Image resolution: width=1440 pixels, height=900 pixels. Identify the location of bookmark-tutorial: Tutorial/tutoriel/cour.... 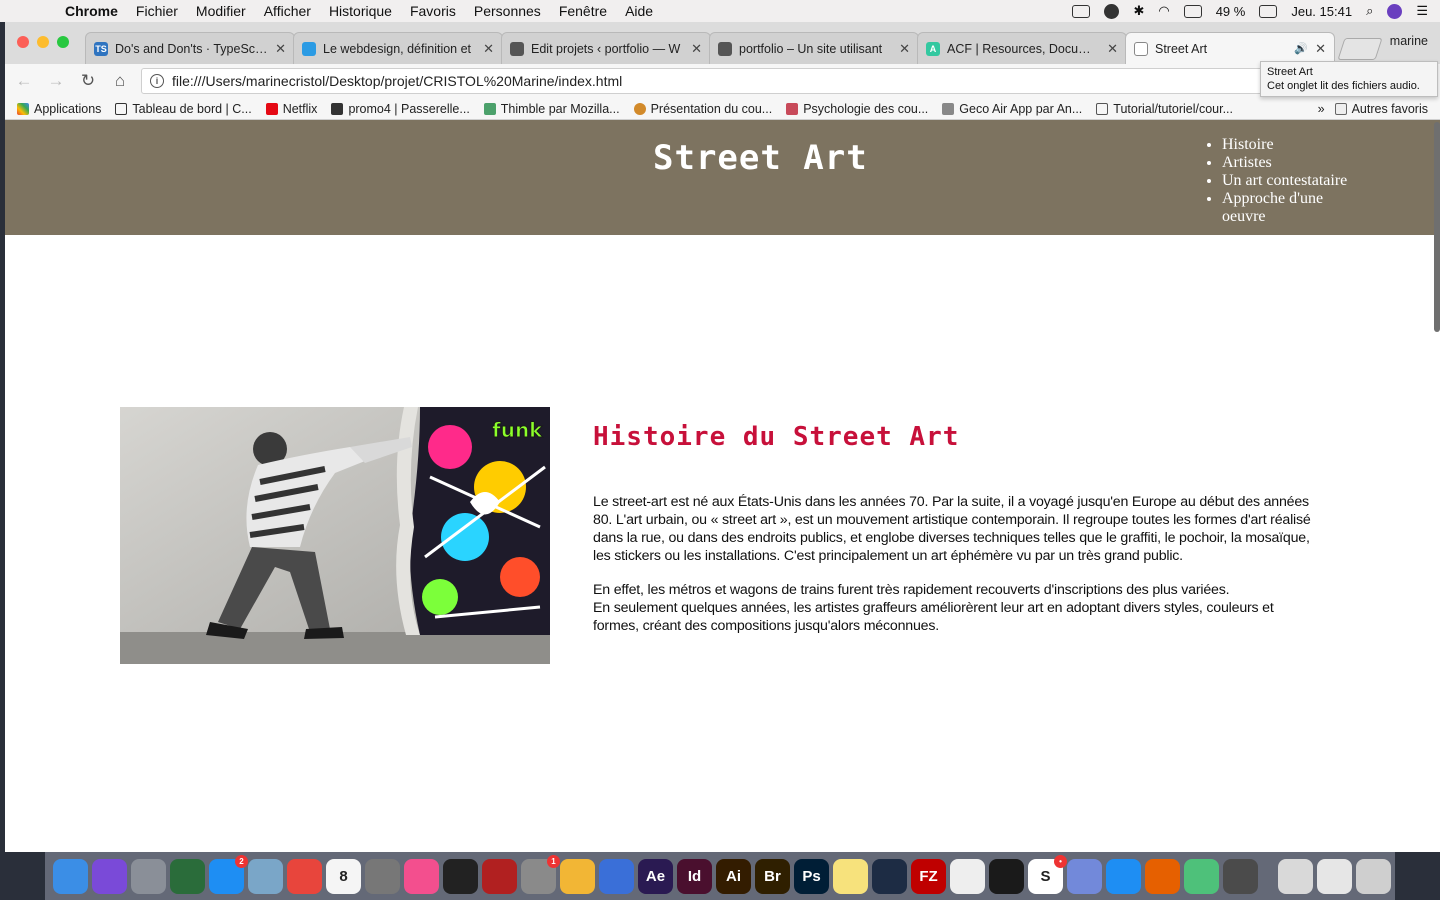
(1164, 109).